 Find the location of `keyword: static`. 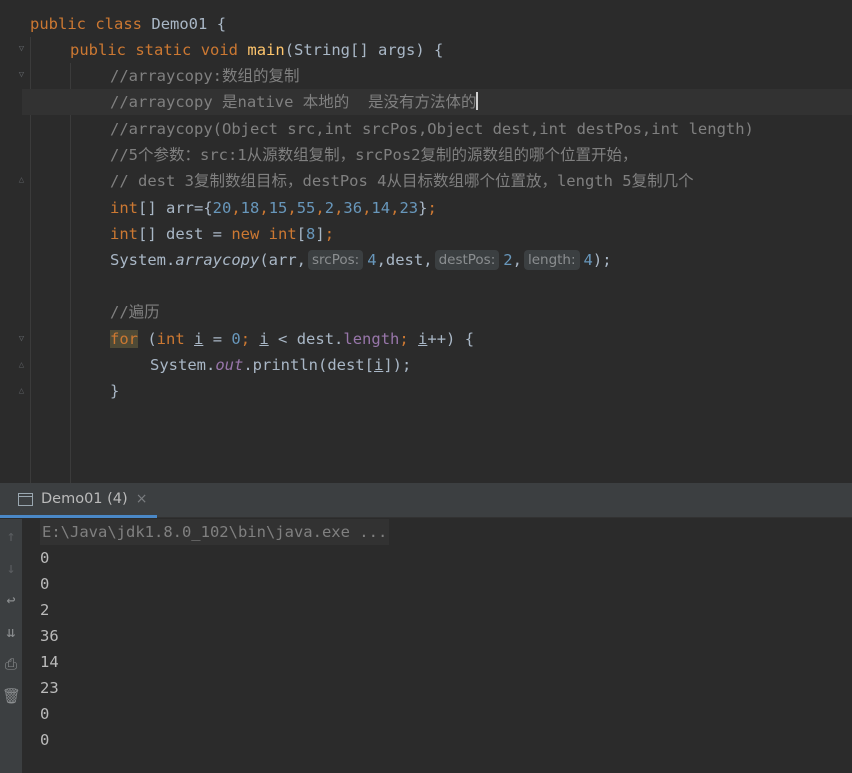

keyword: static is located at coordinates (163, 50).